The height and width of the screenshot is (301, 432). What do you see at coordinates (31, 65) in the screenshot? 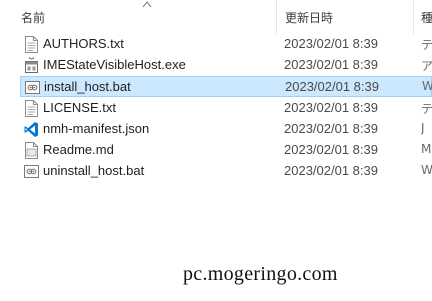
I see `exe-file-icon` at bounding box center [31, 65].